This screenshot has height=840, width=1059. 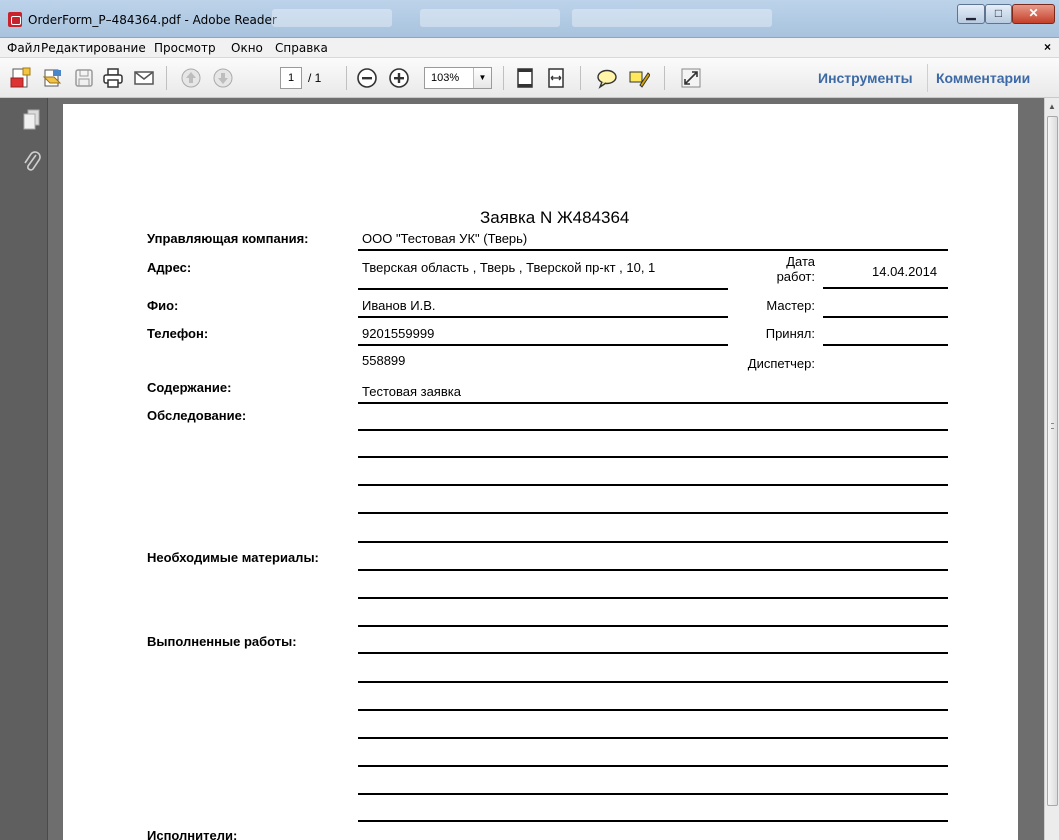 I want to click on zoom-select: 103% ▼, so click(x=458, y=78).